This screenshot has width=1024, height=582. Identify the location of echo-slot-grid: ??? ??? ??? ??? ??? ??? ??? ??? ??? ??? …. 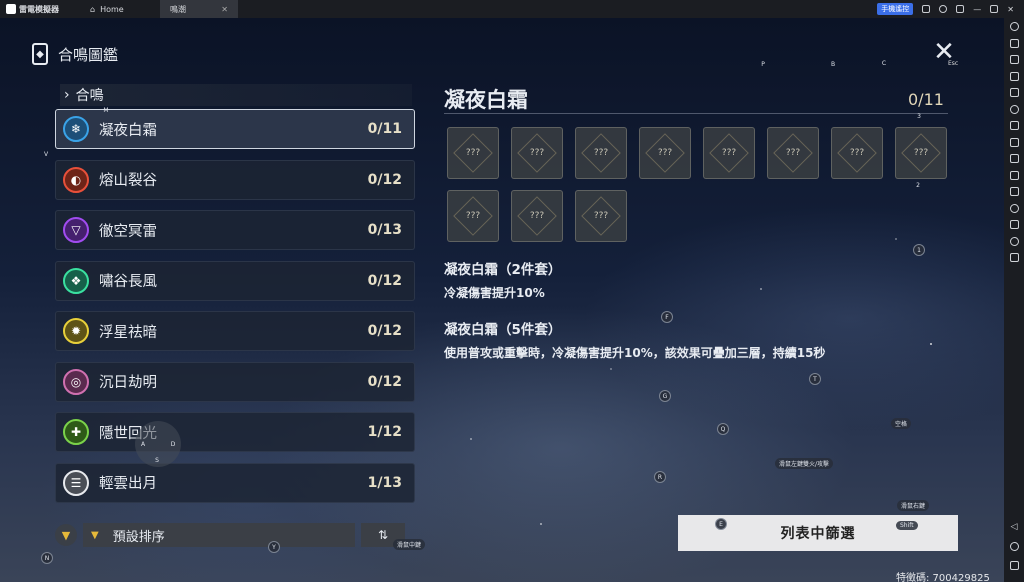
(697, 184).